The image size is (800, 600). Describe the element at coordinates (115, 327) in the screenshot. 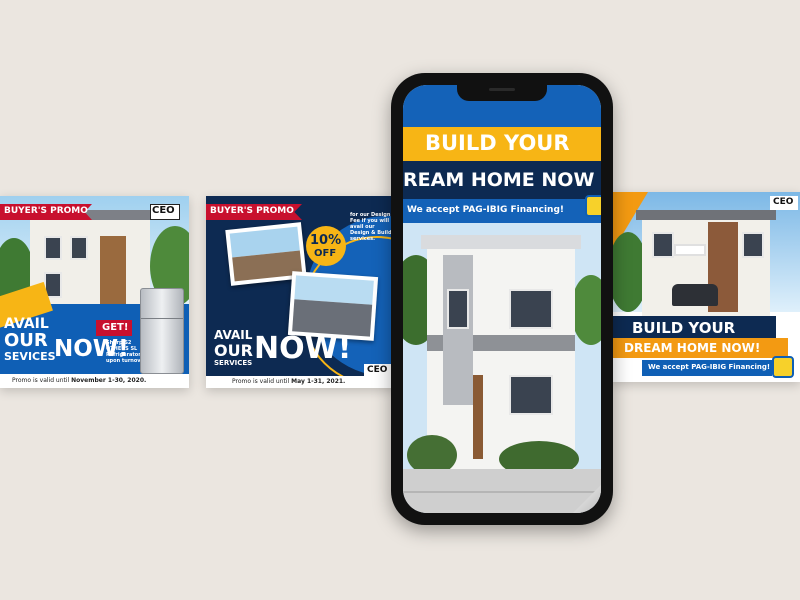

I see `card1-get-text: GET!` at that location.